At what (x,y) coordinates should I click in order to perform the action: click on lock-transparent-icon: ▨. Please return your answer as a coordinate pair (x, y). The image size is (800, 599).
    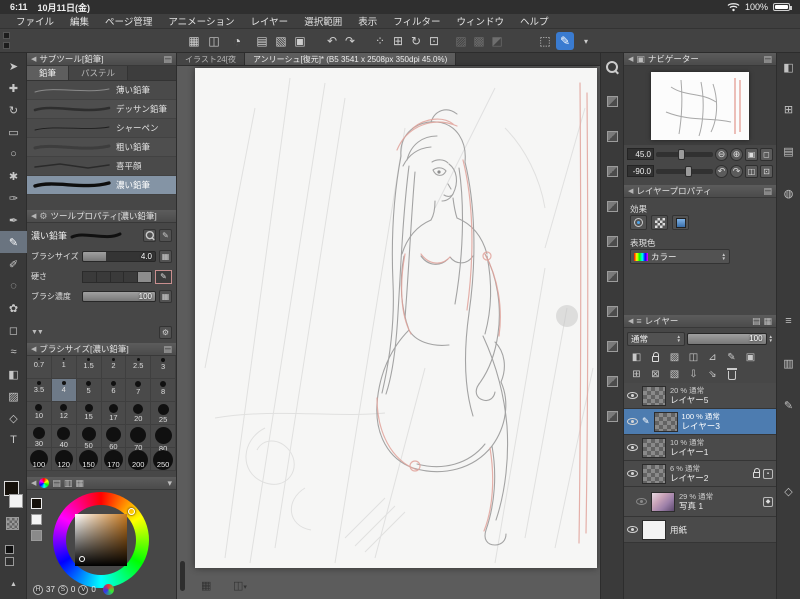
    Looking at the image, I should click on (674, 357).